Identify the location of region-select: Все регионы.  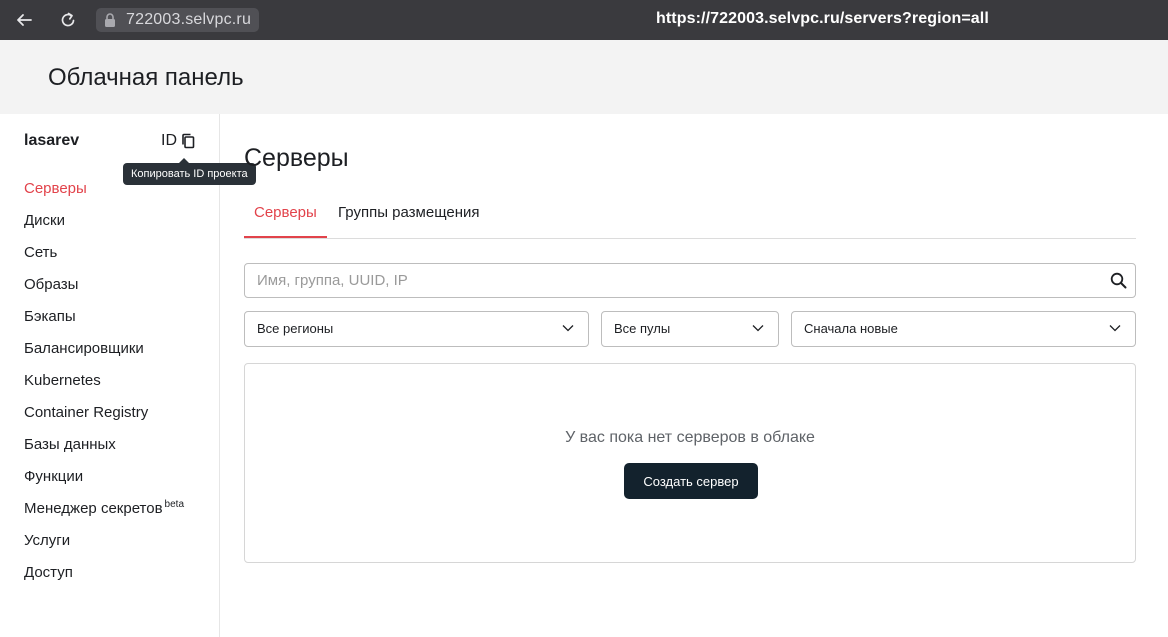
(416, 329).